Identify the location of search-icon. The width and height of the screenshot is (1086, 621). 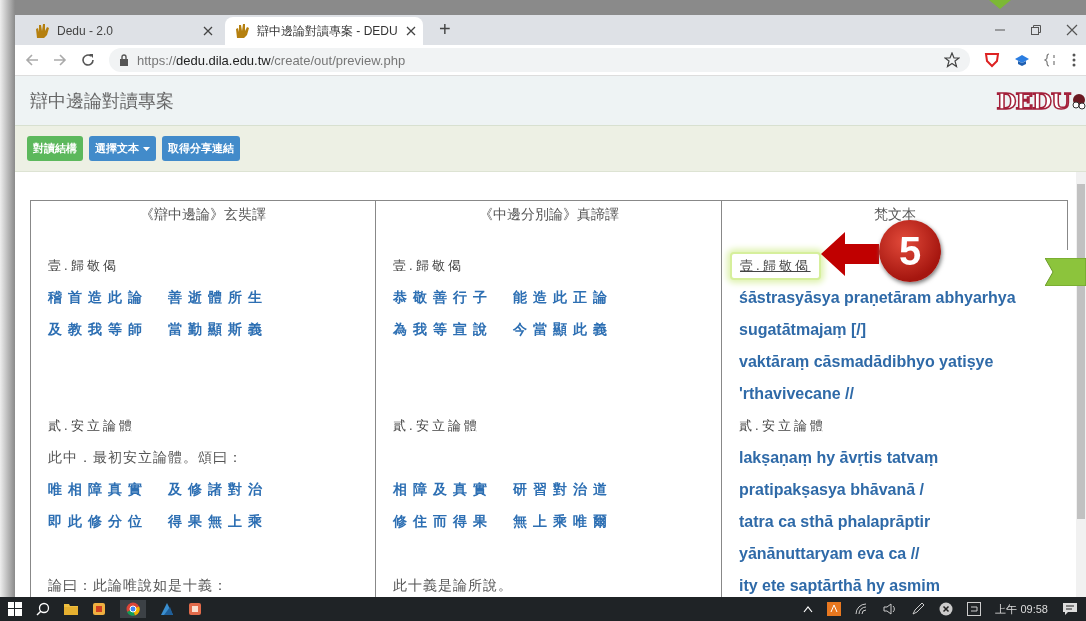
(43, 609).